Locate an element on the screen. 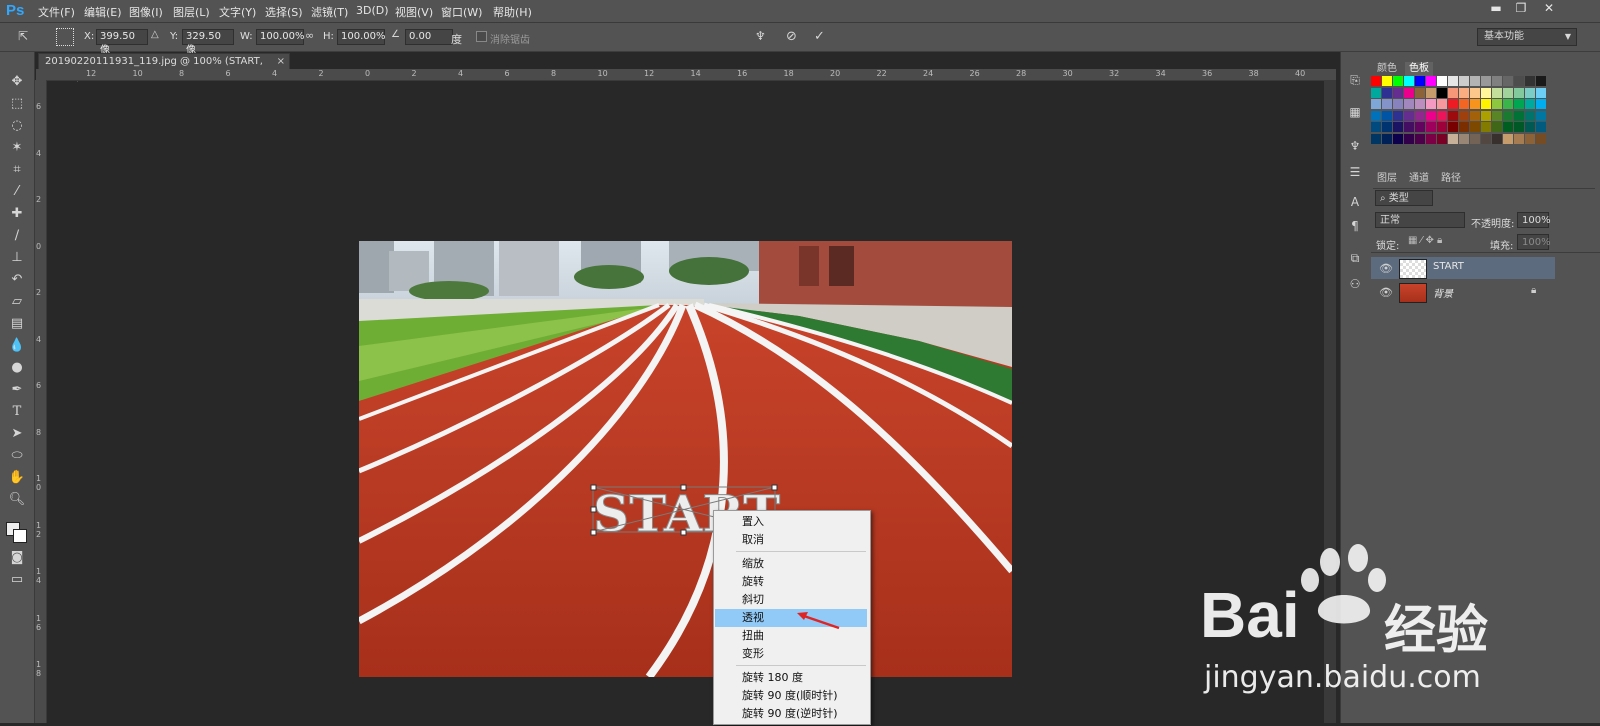 The width and height of the screenshot is (1600, 726). menu-item-place: 置入 is located at coordinates (791, 522).